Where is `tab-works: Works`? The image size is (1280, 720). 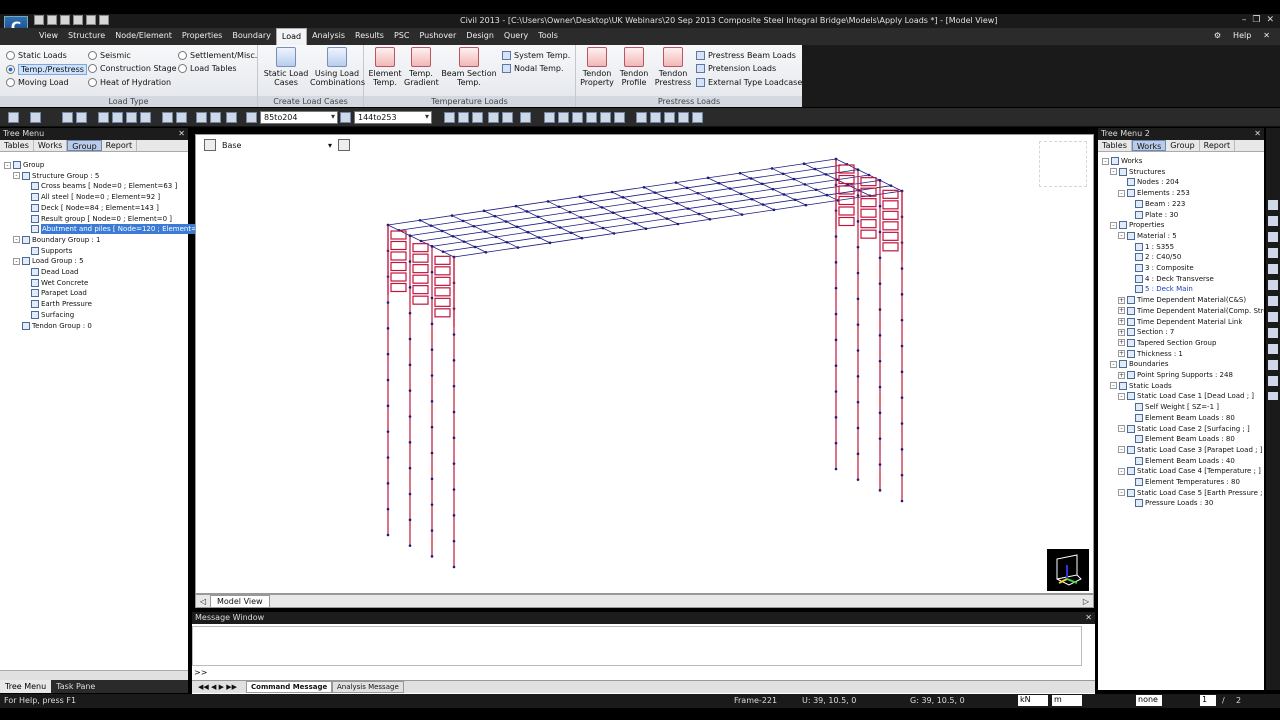
tab-works: Works is located at coordinates (1149, 145).